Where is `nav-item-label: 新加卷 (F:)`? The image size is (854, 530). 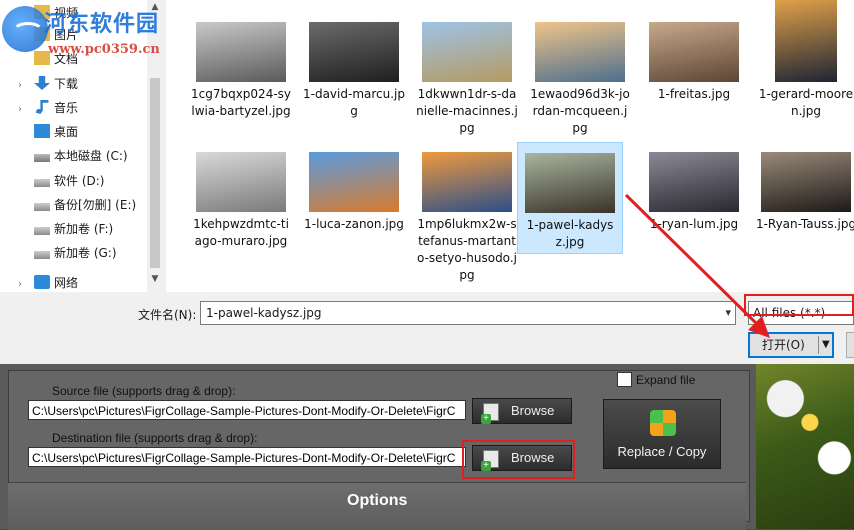
nav-item-label: 新加卷 (F:) is located at coordinates (84, 229).